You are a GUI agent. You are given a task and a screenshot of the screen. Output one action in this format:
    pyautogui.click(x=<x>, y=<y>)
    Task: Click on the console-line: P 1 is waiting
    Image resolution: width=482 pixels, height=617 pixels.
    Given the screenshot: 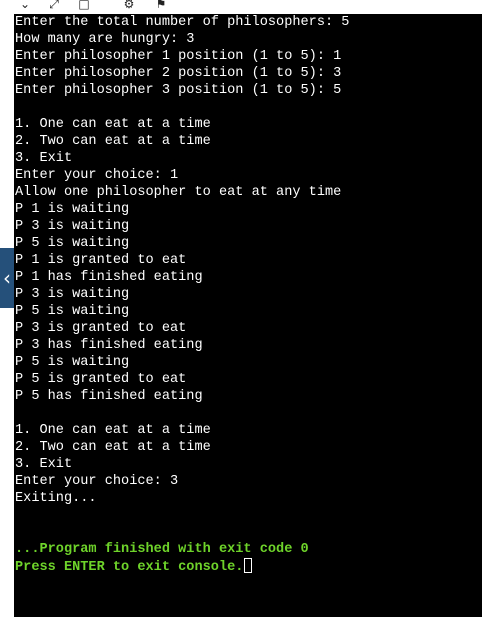 What is the action you would take?
    pyautogui.click(x=72, y=209)
    